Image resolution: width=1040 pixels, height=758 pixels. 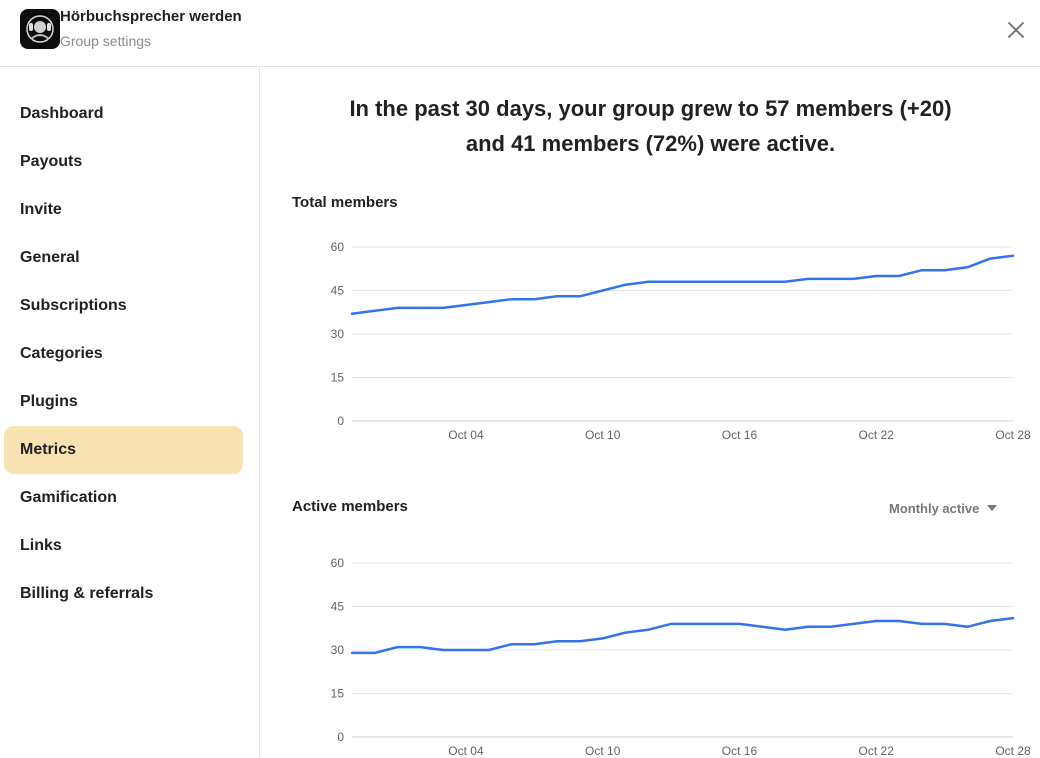 I want to click on sidebar-item-label: Subscriptions, so click(x=73, y=305).